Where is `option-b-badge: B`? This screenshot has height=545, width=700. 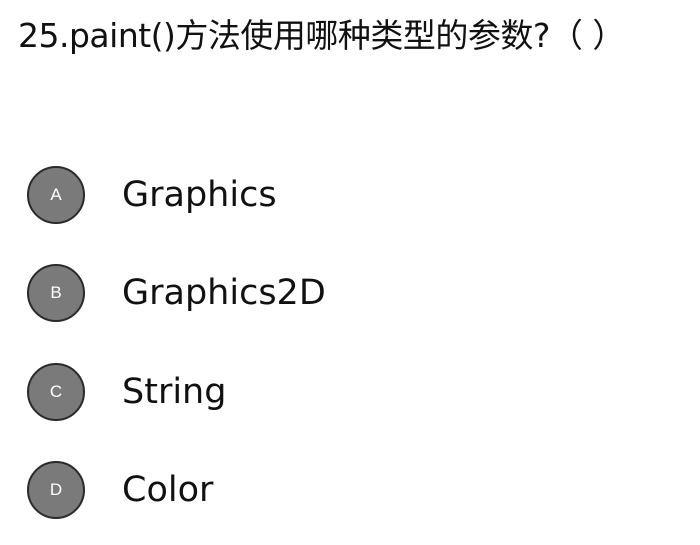
option-b-badge: B is located at coordinates (56, 293).